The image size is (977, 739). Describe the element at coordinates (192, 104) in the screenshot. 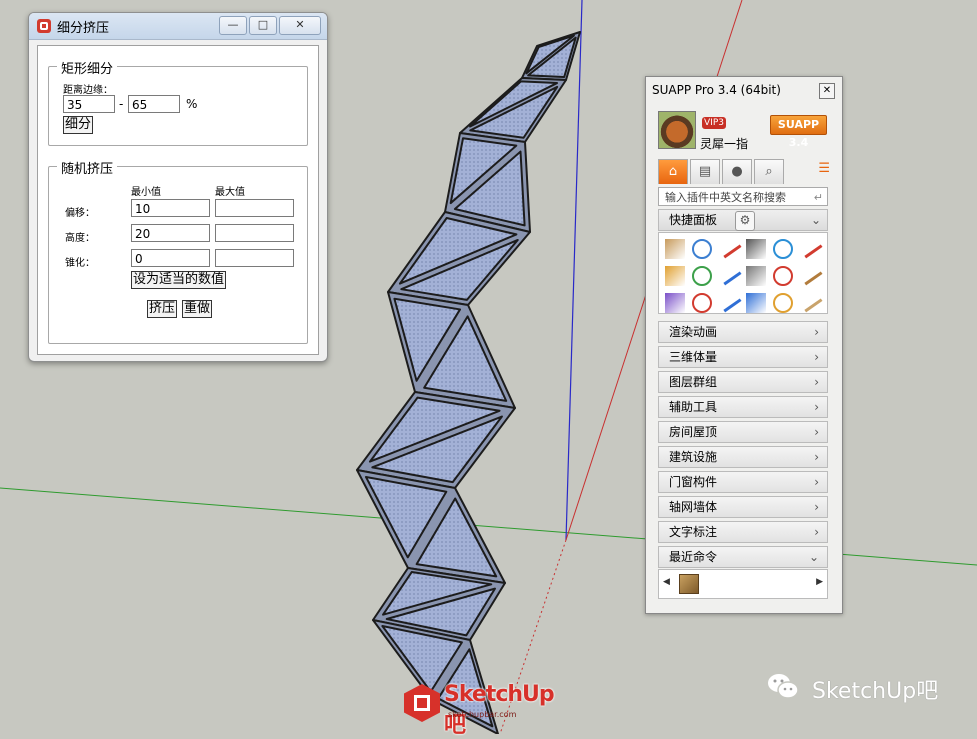

I see `percent-label: %` at that location.